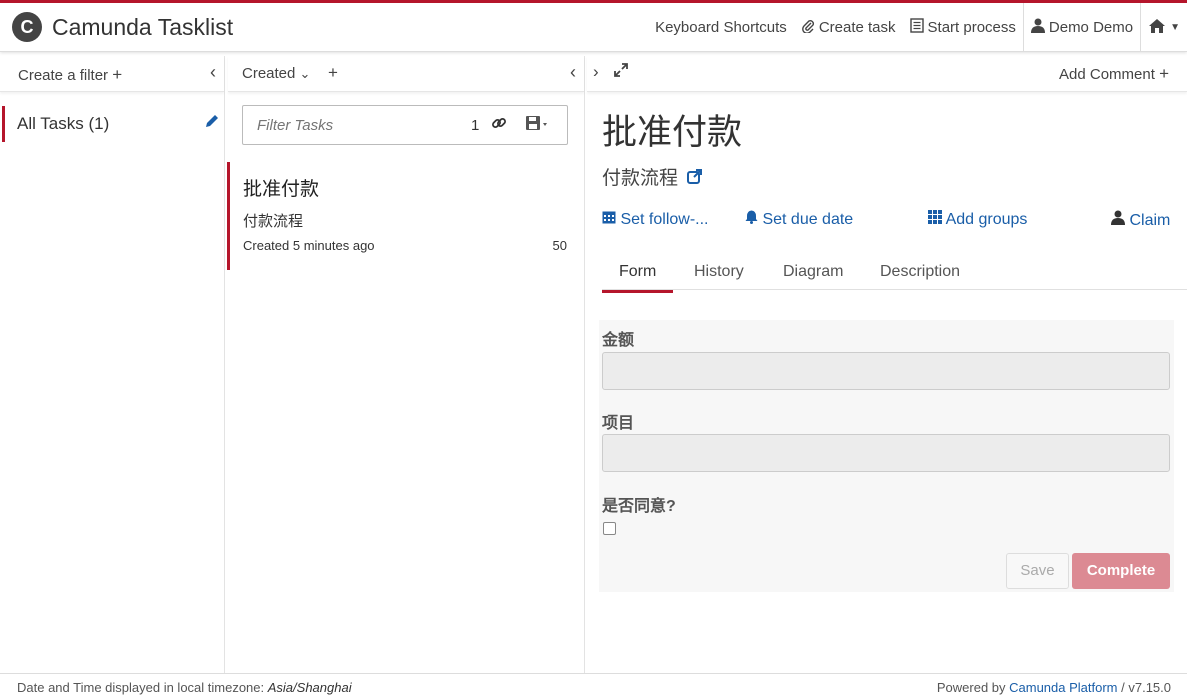 The height and width of the screenshot is (700, 1187). Describe the element at coordinates (618, 340) in the screenshot. I see `amount-field-label: 金额` at that location.